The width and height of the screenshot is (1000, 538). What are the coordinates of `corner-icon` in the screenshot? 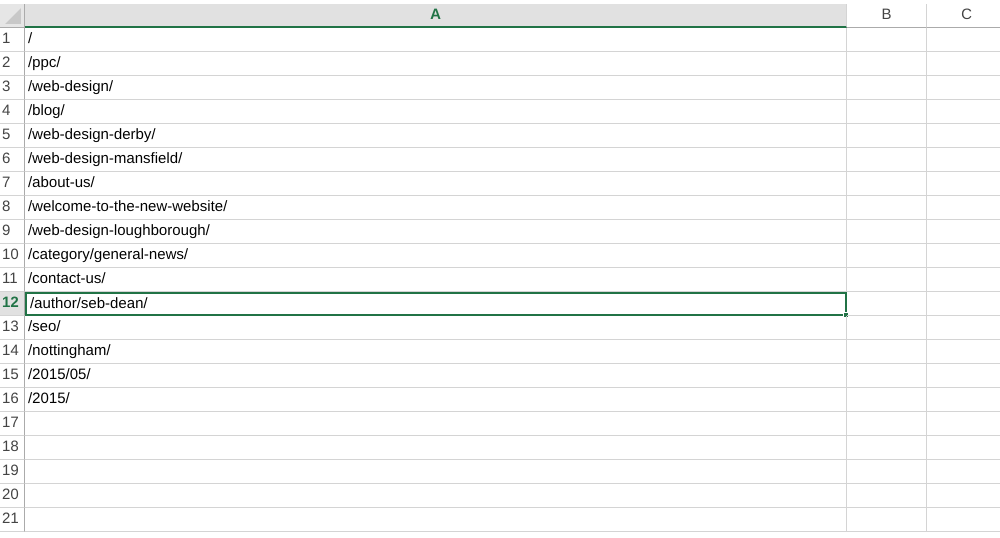 It's located at (13, 16).